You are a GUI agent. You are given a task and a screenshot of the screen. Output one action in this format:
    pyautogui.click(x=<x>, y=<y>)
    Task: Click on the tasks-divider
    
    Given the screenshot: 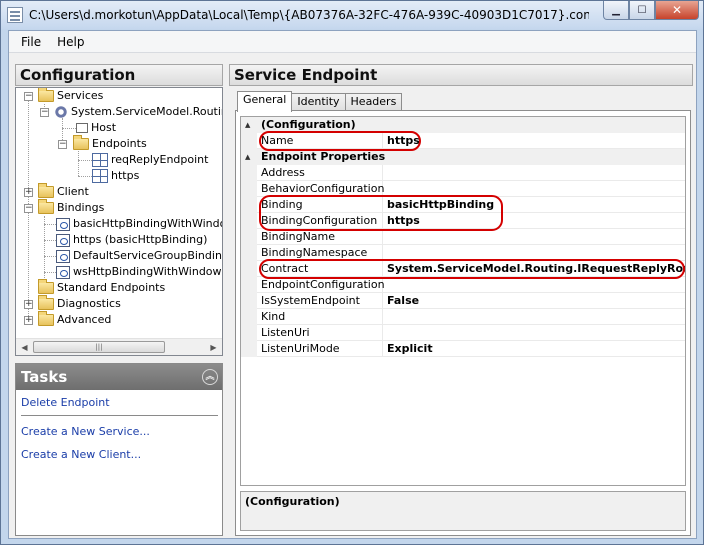 What is the action you would take?
    pyautogui.click(x=119, y=415)
    